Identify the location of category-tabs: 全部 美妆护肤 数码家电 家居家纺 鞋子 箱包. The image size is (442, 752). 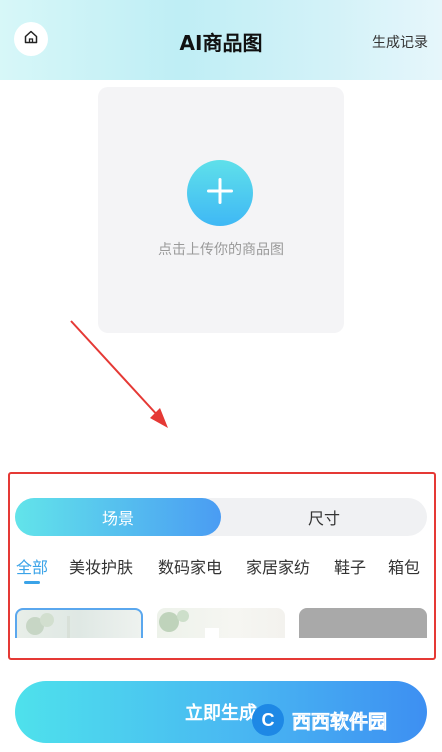
(226, 569).